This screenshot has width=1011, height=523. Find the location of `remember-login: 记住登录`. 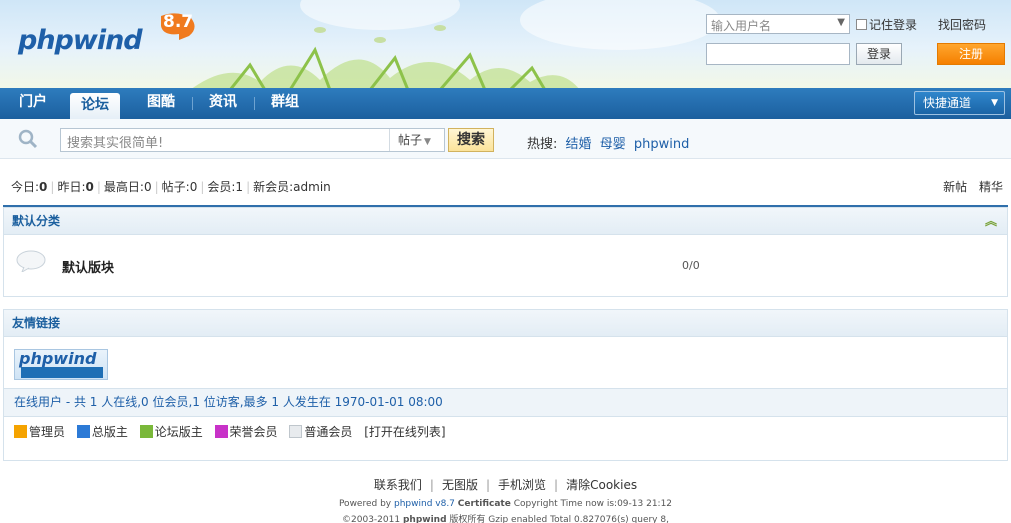

remember-login: 记住登录 is located at coordinates (886, 24).